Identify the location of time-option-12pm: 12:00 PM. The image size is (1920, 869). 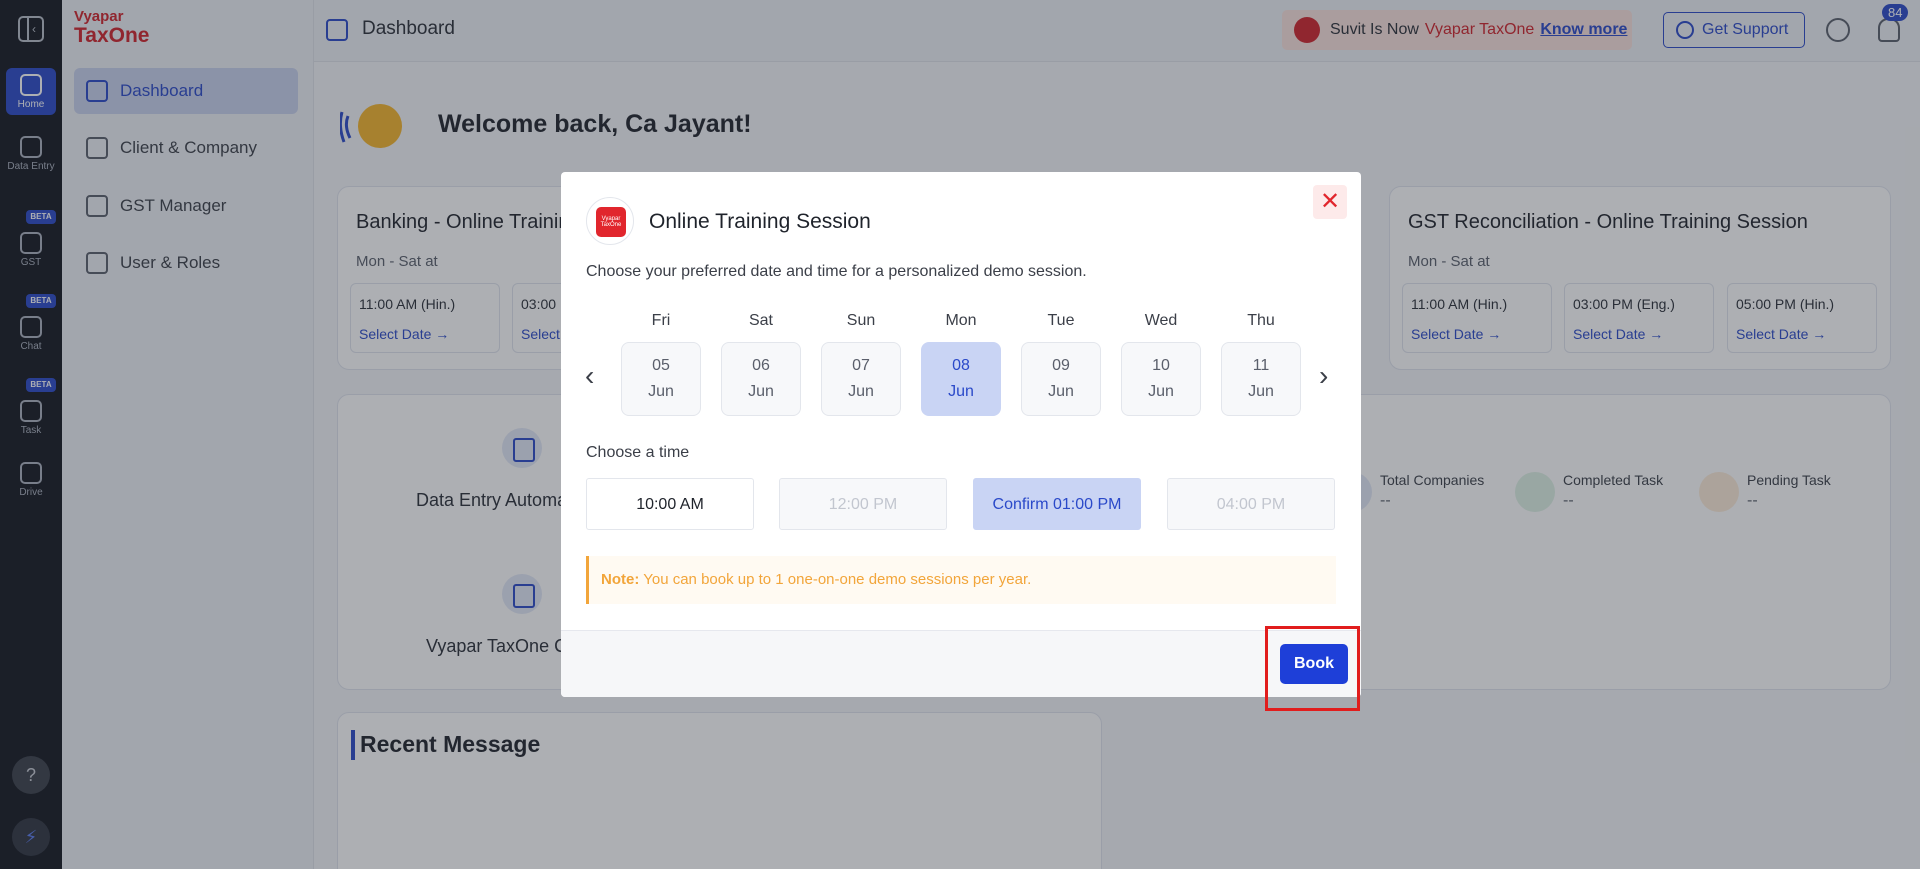
(863, 504).